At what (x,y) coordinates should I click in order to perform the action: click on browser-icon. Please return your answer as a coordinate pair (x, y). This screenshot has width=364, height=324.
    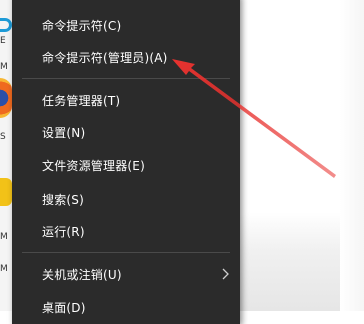
    Looking at the image, I should click on (6, 25).